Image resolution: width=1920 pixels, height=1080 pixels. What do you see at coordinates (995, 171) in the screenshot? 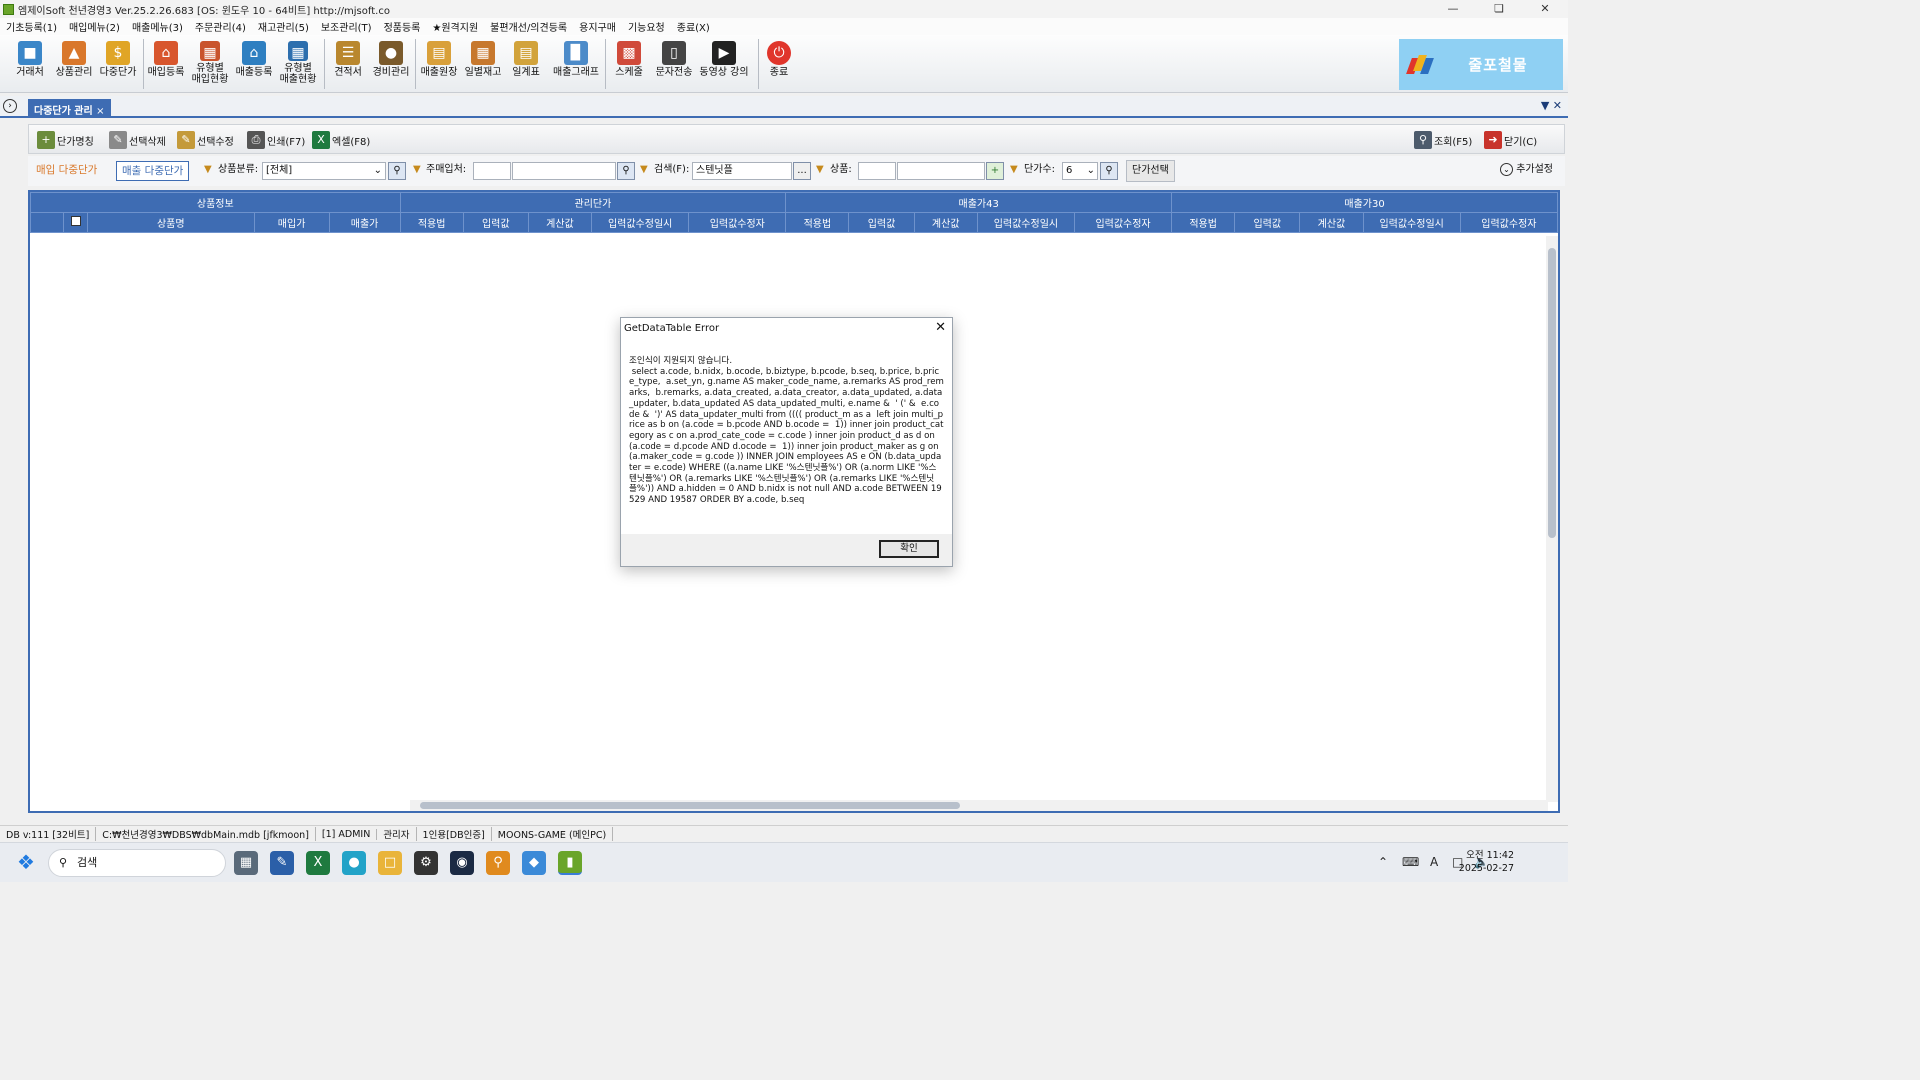
I see `product-add-icon: +` at bounding box center [995, 171].